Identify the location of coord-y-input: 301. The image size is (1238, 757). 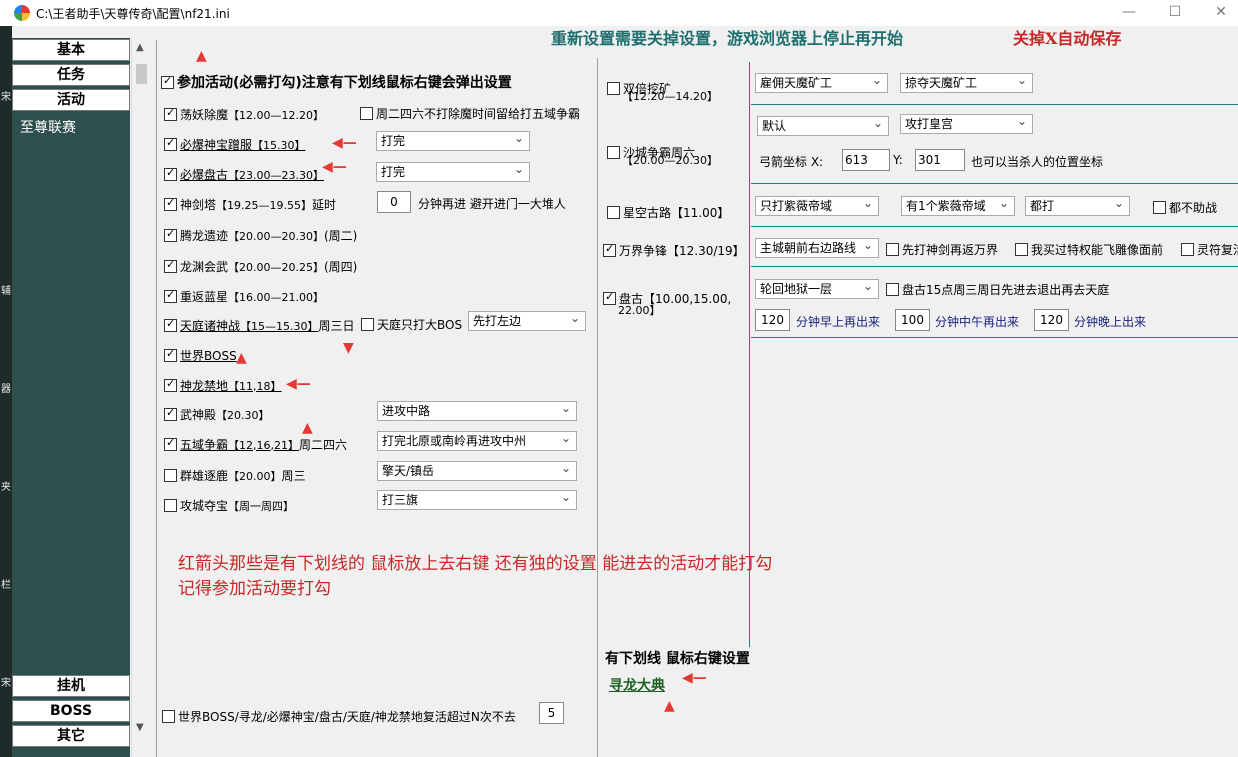
(940, 160).